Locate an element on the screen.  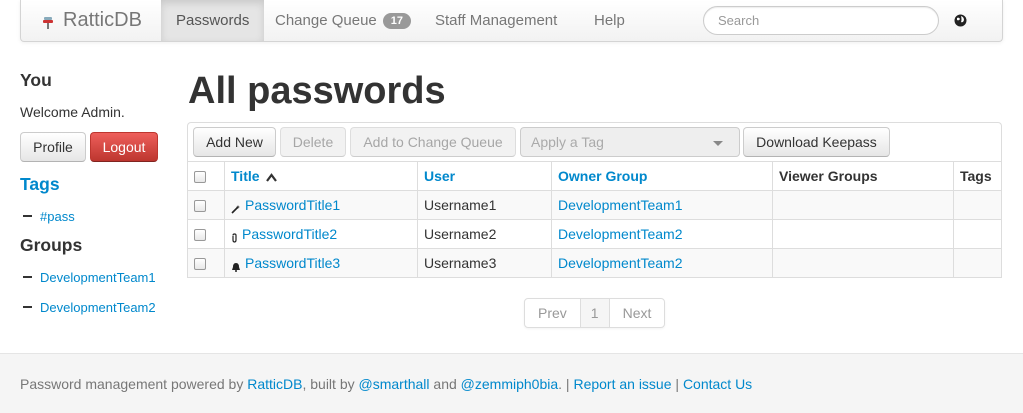
pagination: Prev 1 Next is located at coordinates (595, 313).